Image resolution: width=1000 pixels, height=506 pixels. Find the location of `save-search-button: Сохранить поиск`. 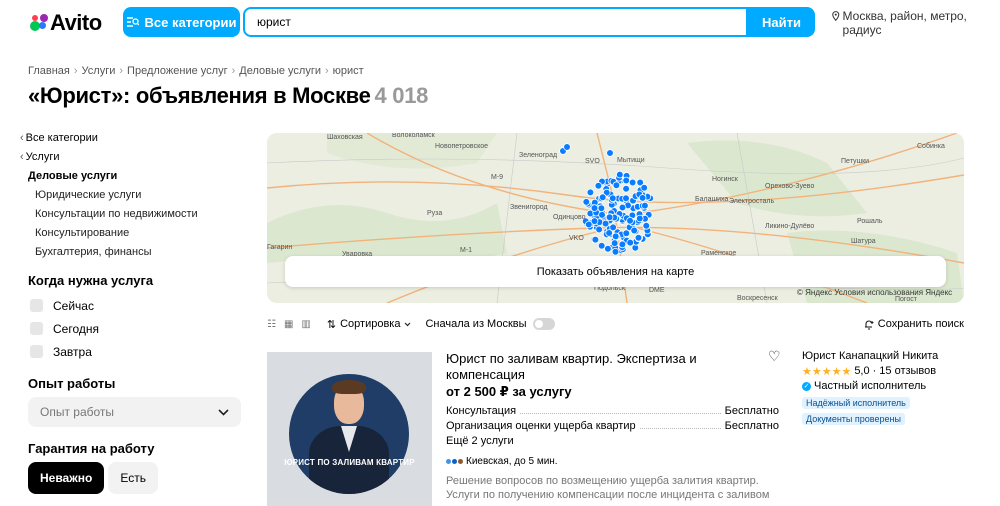

save-search-button: Сохранить поиск is located at coordinates (914, 324).